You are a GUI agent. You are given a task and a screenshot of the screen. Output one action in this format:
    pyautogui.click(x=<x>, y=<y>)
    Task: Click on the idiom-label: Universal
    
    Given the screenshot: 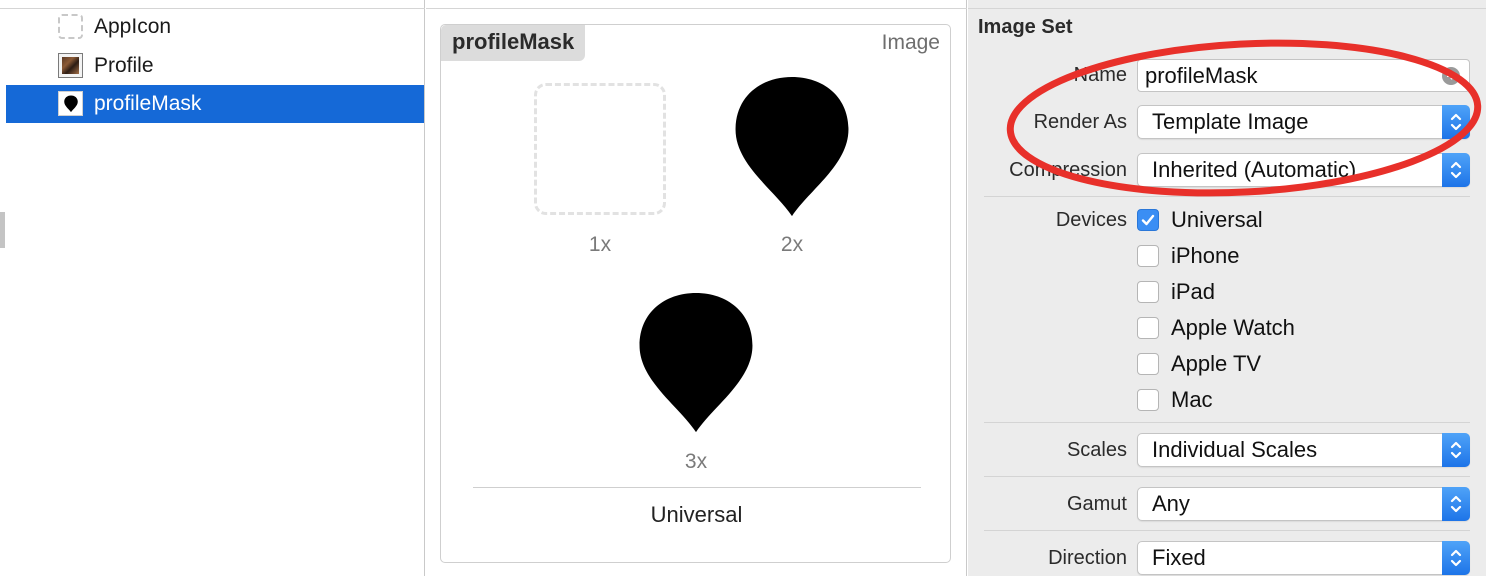 What is the action you would take?
    pyautogui.click(x=696, y=514)
    